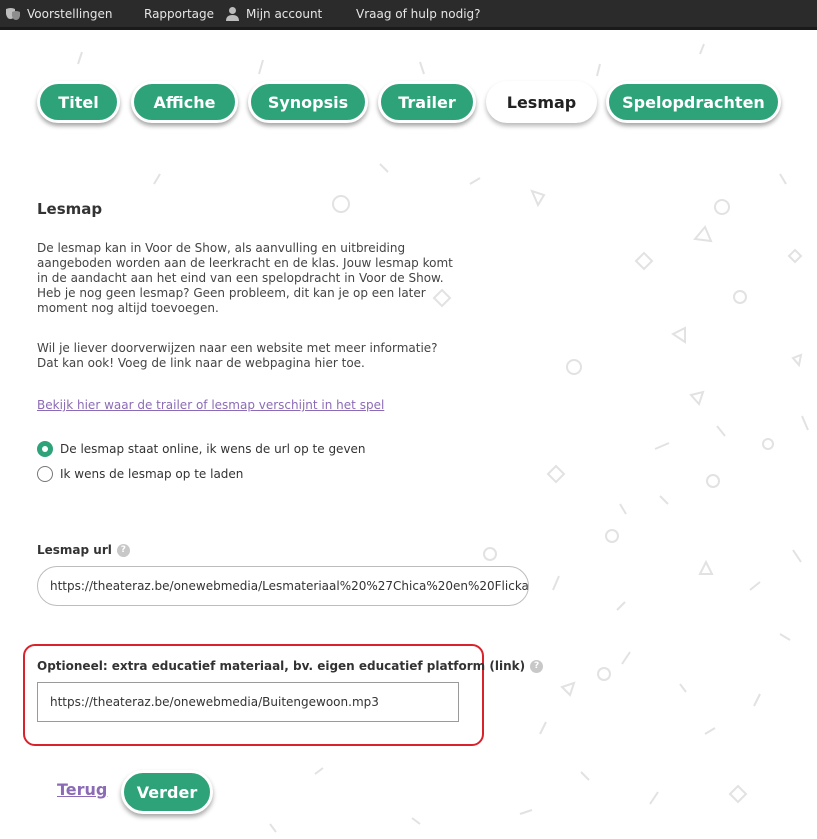  I want to click on radio-upload, so click(45, 474).